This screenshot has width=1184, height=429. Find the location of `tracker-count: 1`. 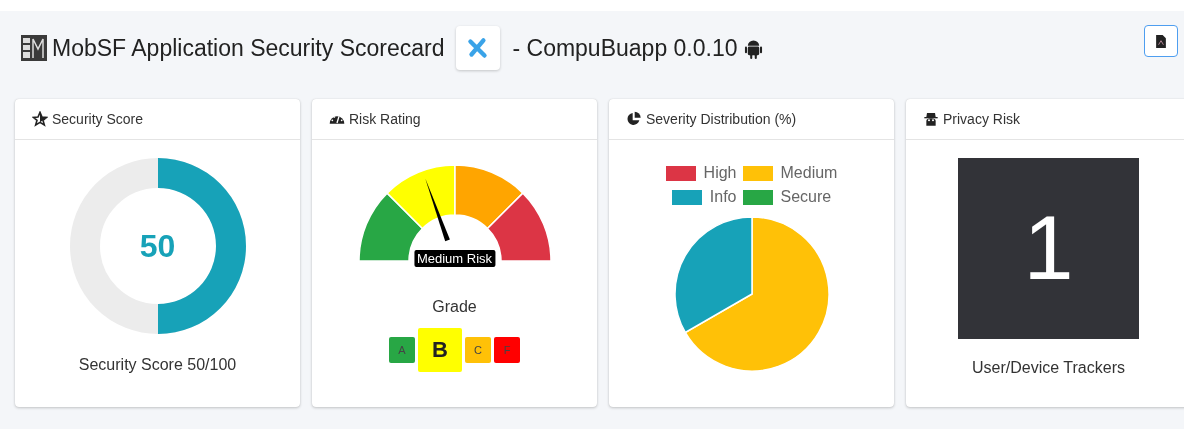

tracker-count: 1 is located at coordinates (1048, 248).